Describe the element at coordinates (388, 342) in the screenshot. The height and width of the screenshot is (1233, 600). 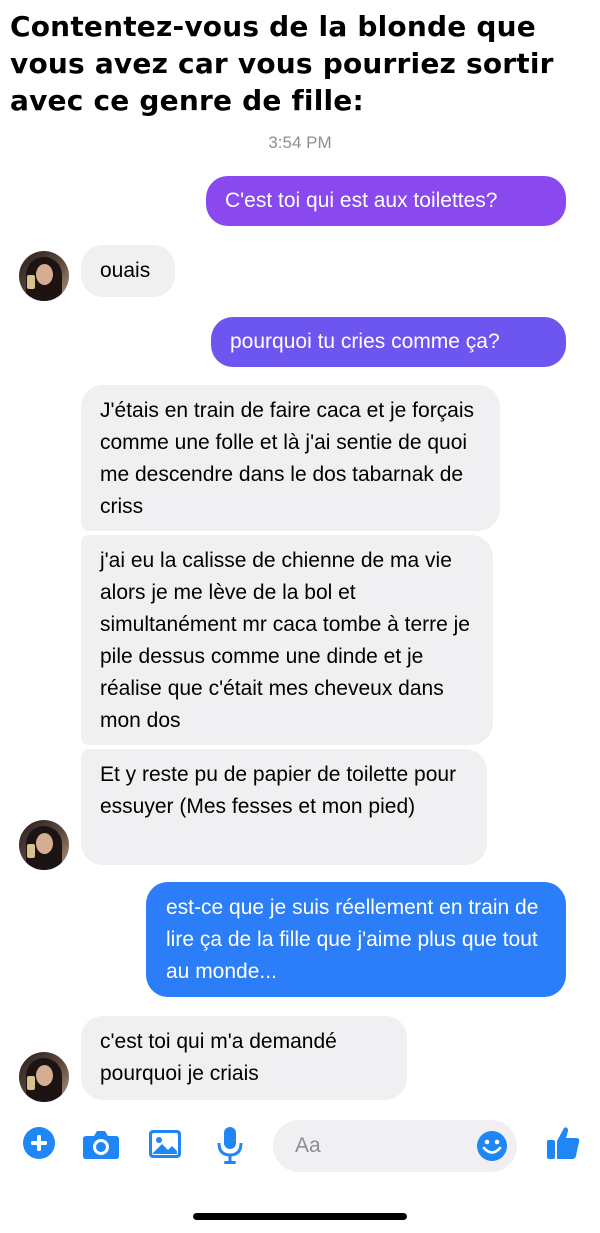
I see `sent-message: pourquoi tu cries comme ça?` at that location.